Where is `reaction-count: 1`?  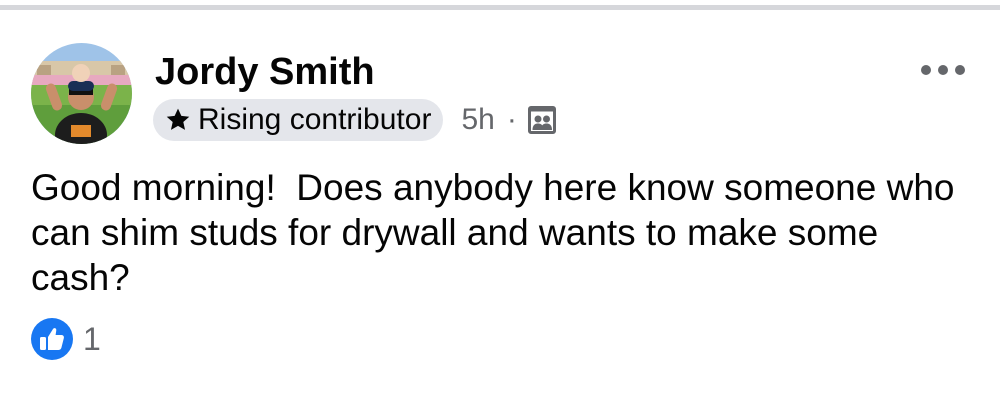 reaction-count: 1 is located at coordinates (92, 339).